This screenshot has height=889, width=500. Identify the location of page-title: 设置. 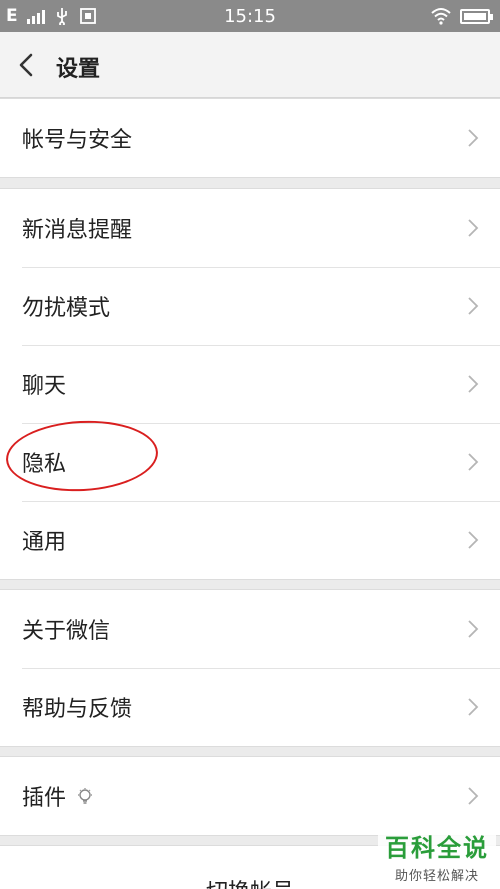
(78, 69).